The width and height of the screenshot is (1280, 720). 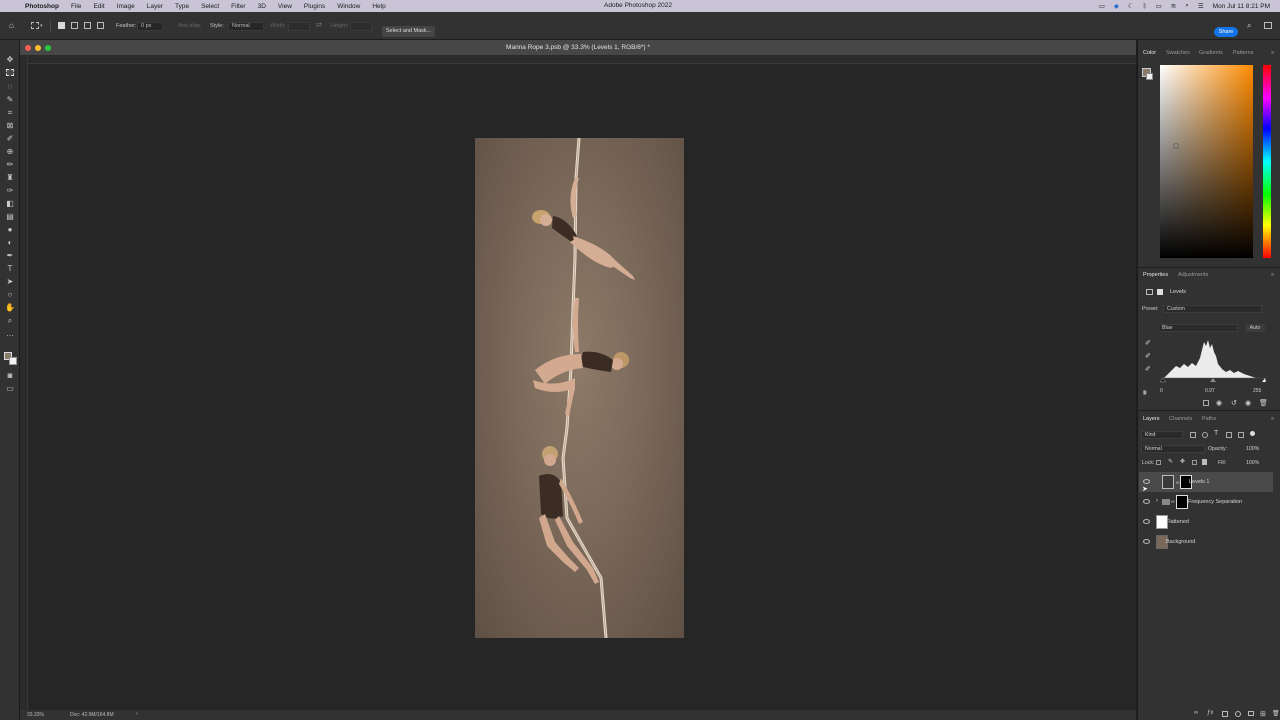 What do you see at coordinates (41, 26) in the screenshot?
I see `chevron-down-icon: ▾` at bounding box center [41, 26].